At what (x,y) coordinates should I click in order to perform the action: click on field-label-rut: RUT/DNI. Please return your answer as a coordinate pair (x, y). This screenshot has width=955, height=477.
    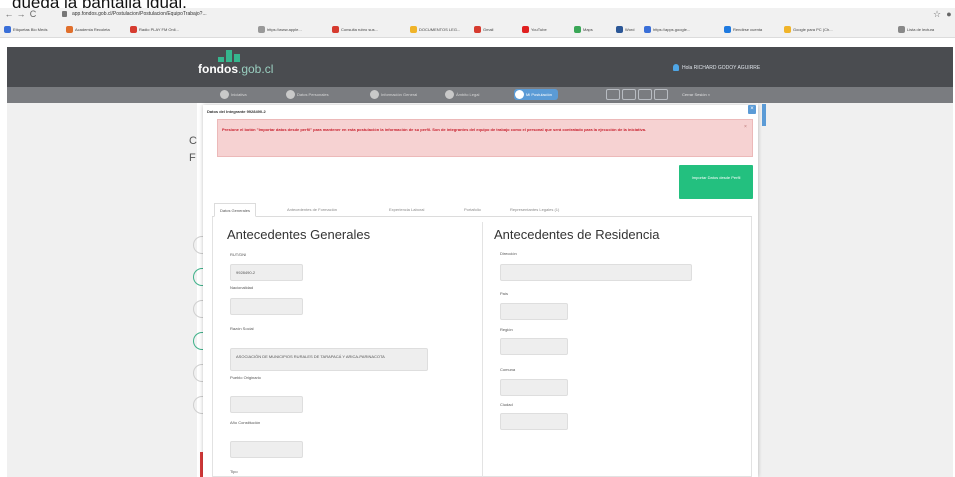
    Looking at the image, I should click on (238, 254).